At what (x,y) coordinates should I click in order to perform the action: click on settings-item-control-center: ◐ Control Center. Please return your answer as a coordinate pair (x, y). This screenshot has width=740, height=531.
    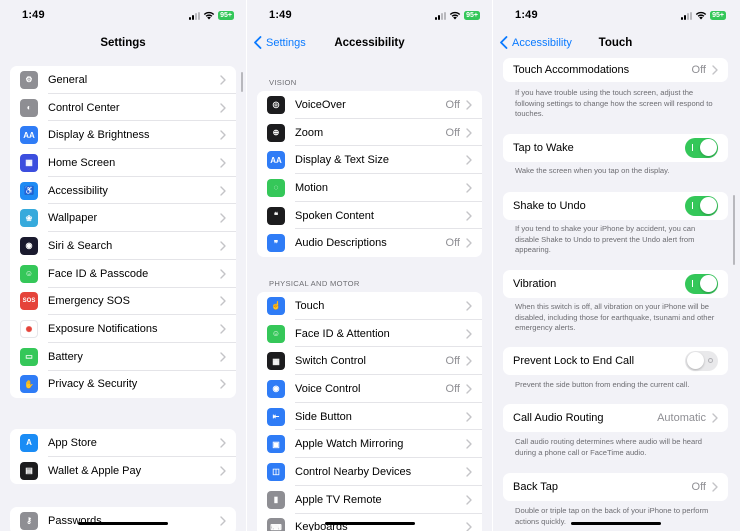
    Looking at the image, I should click on (123, 108).